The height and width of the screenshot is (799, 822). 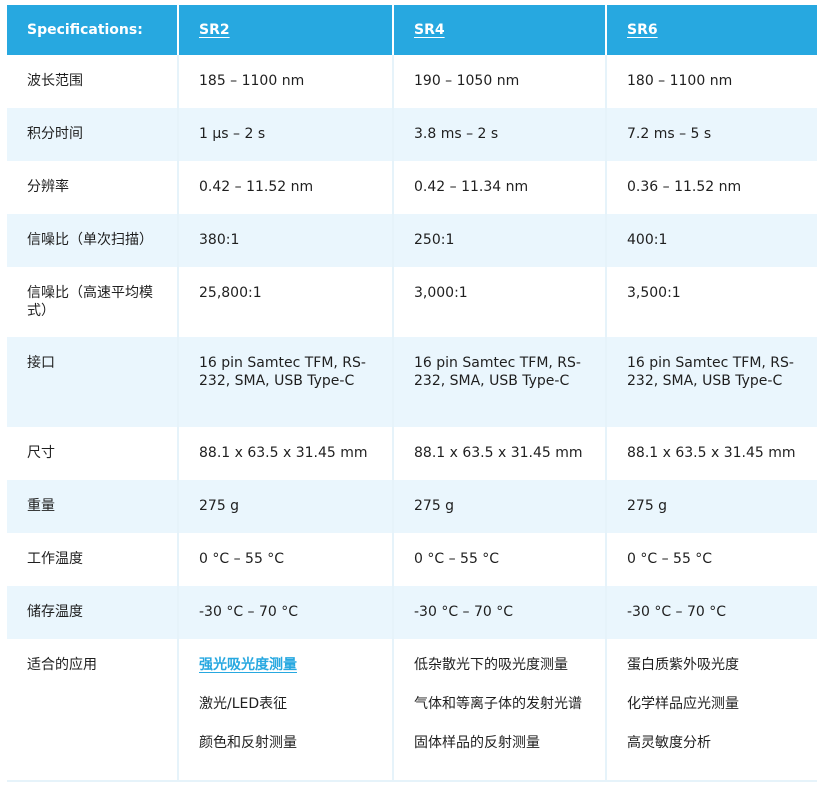 What do you see at coordinates (711, 453) in the screenshot?
I see `cell-sr6: 88.1 x 63.5 x 31.45 mm` at bounding box center [711, 453].